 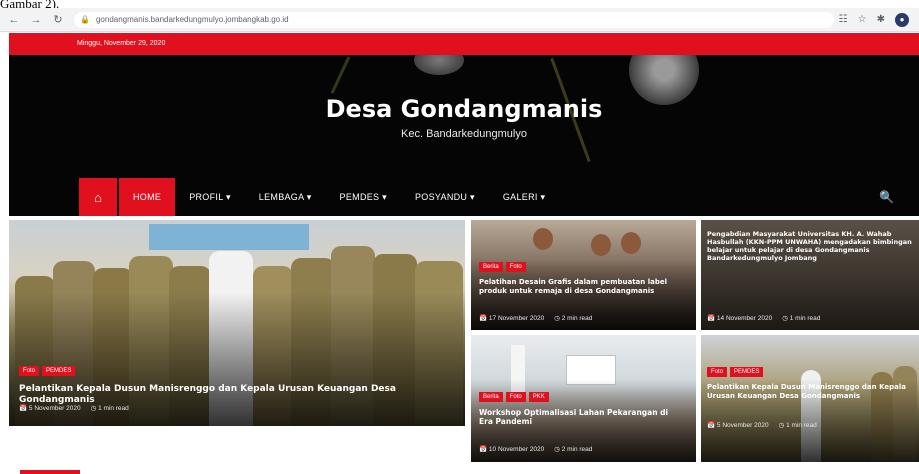 I want to click on reload-icon: ↻, so click(x=58, y=20).